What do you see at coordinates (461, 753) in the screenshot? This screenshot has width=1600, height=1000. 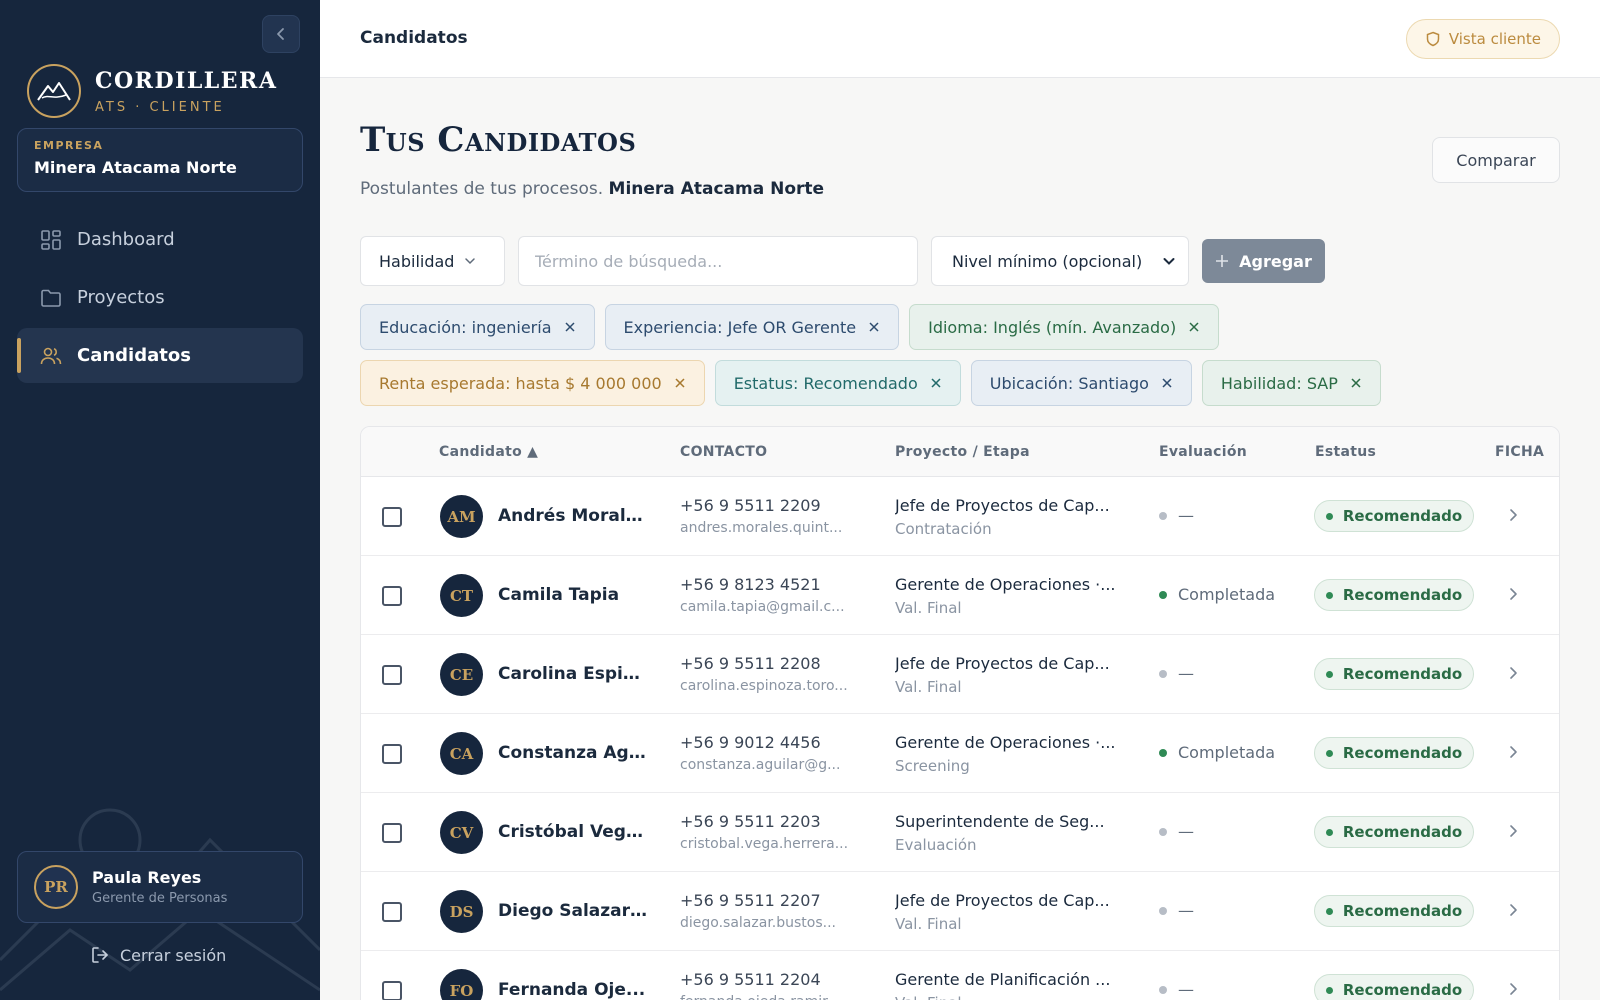 I see `avatar: CA` at bounding box center [461, 753].